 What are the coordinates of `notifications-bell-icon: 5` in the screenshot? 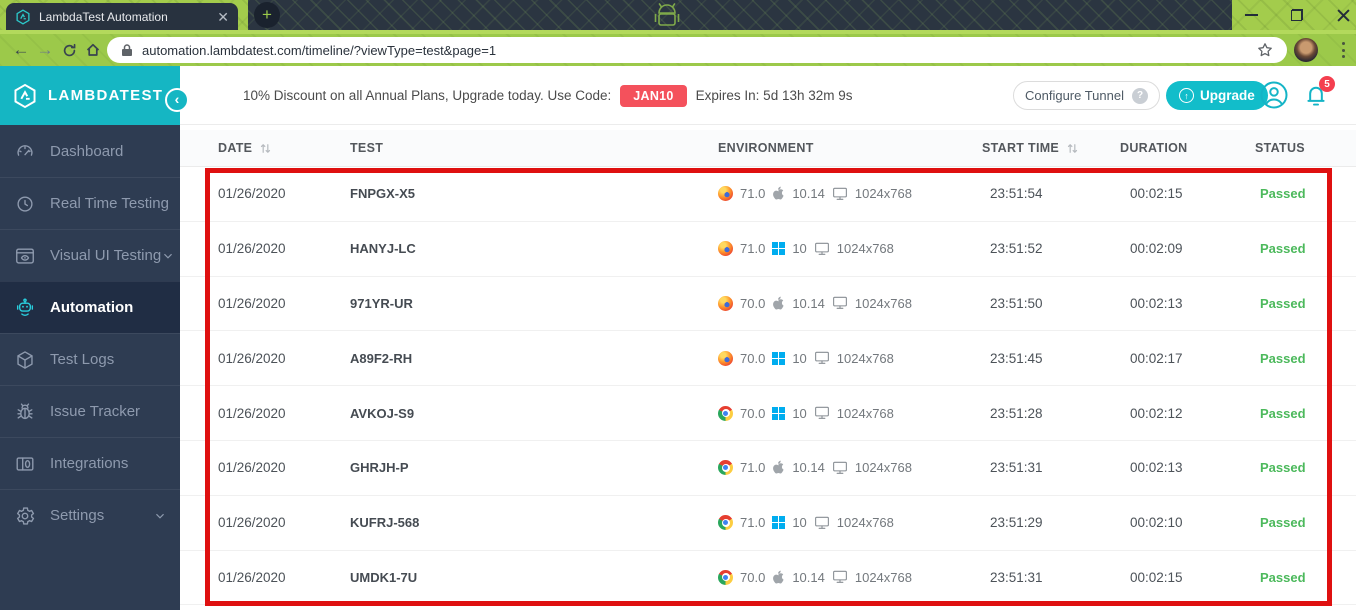 It's located at (1318, 92).